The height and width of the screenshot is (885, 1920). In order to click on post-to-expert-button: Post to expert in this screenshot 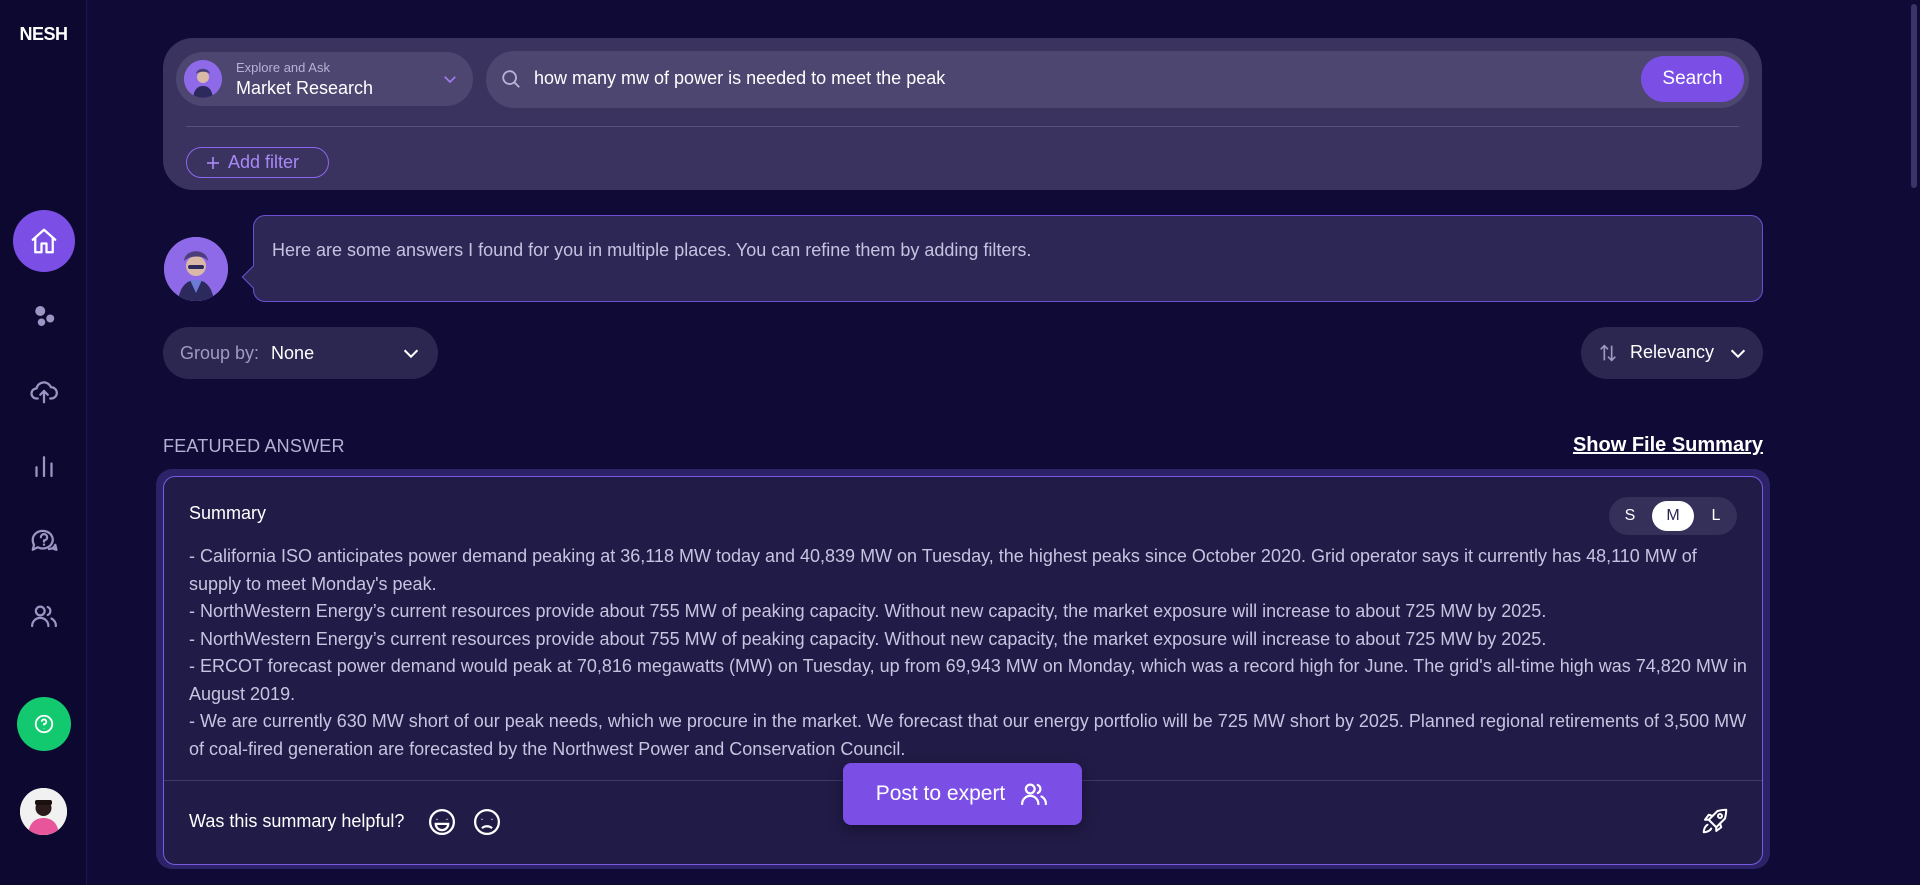, I will do `click(962, 794)`.